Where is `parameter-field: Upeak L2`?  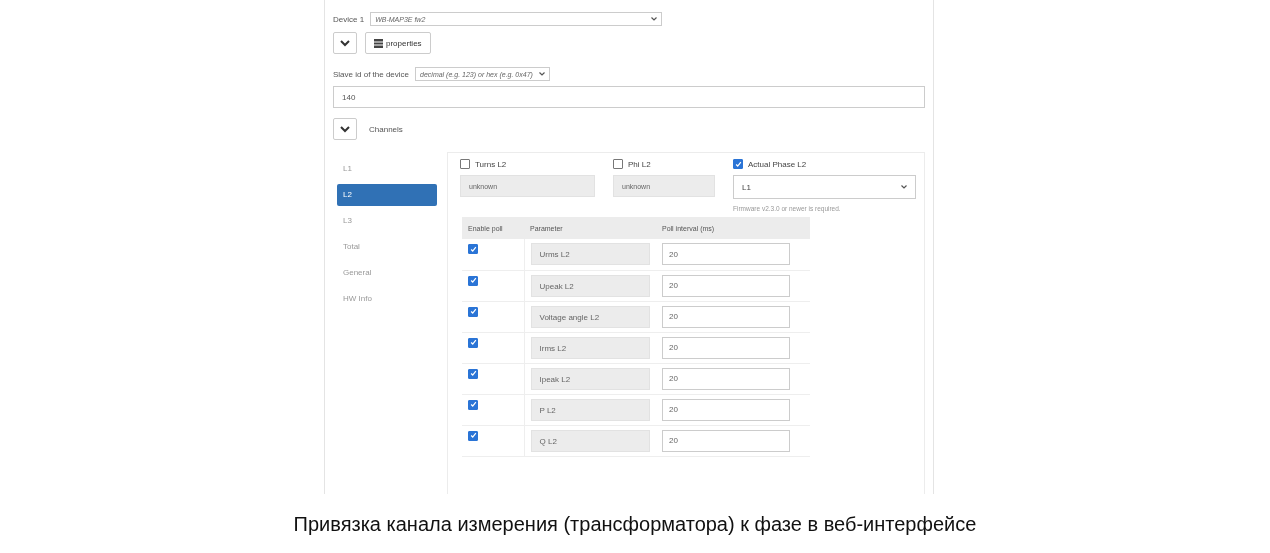 parameter-field: Upeak L2 is located at coordinates (590, 285).